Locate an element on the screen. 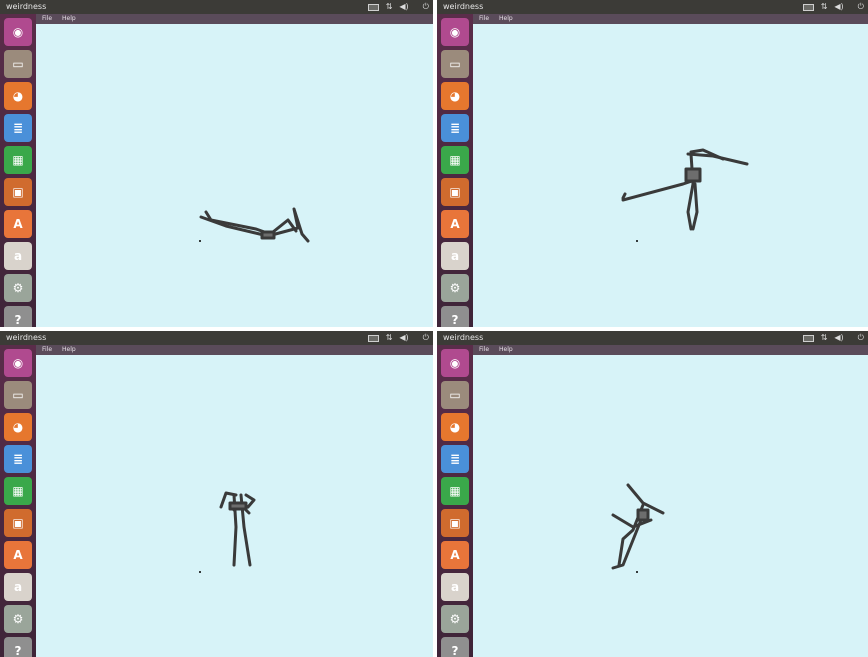 The width and height of the screenshot is (868, 657). stick-figure is located at coordinates (254, 225).